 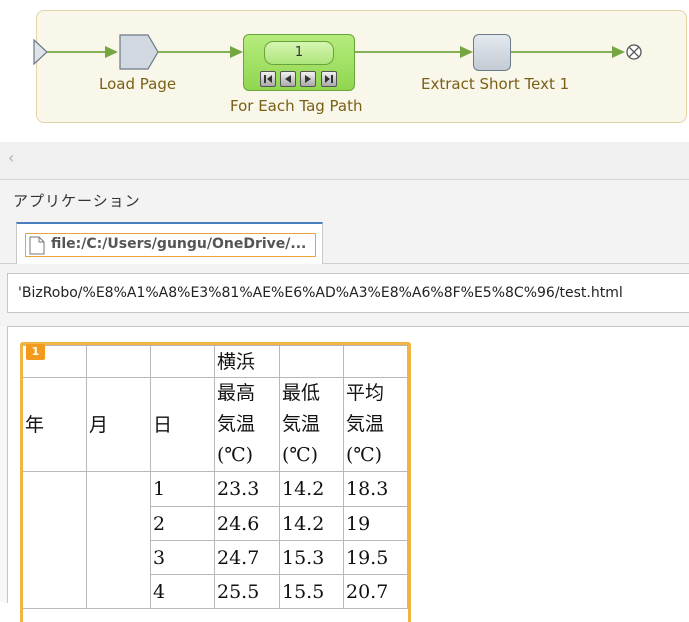 What do you see at coordinates (268, 79) in the screenshot?
I see `first-iteration-button` at bounding box center [268, 79].